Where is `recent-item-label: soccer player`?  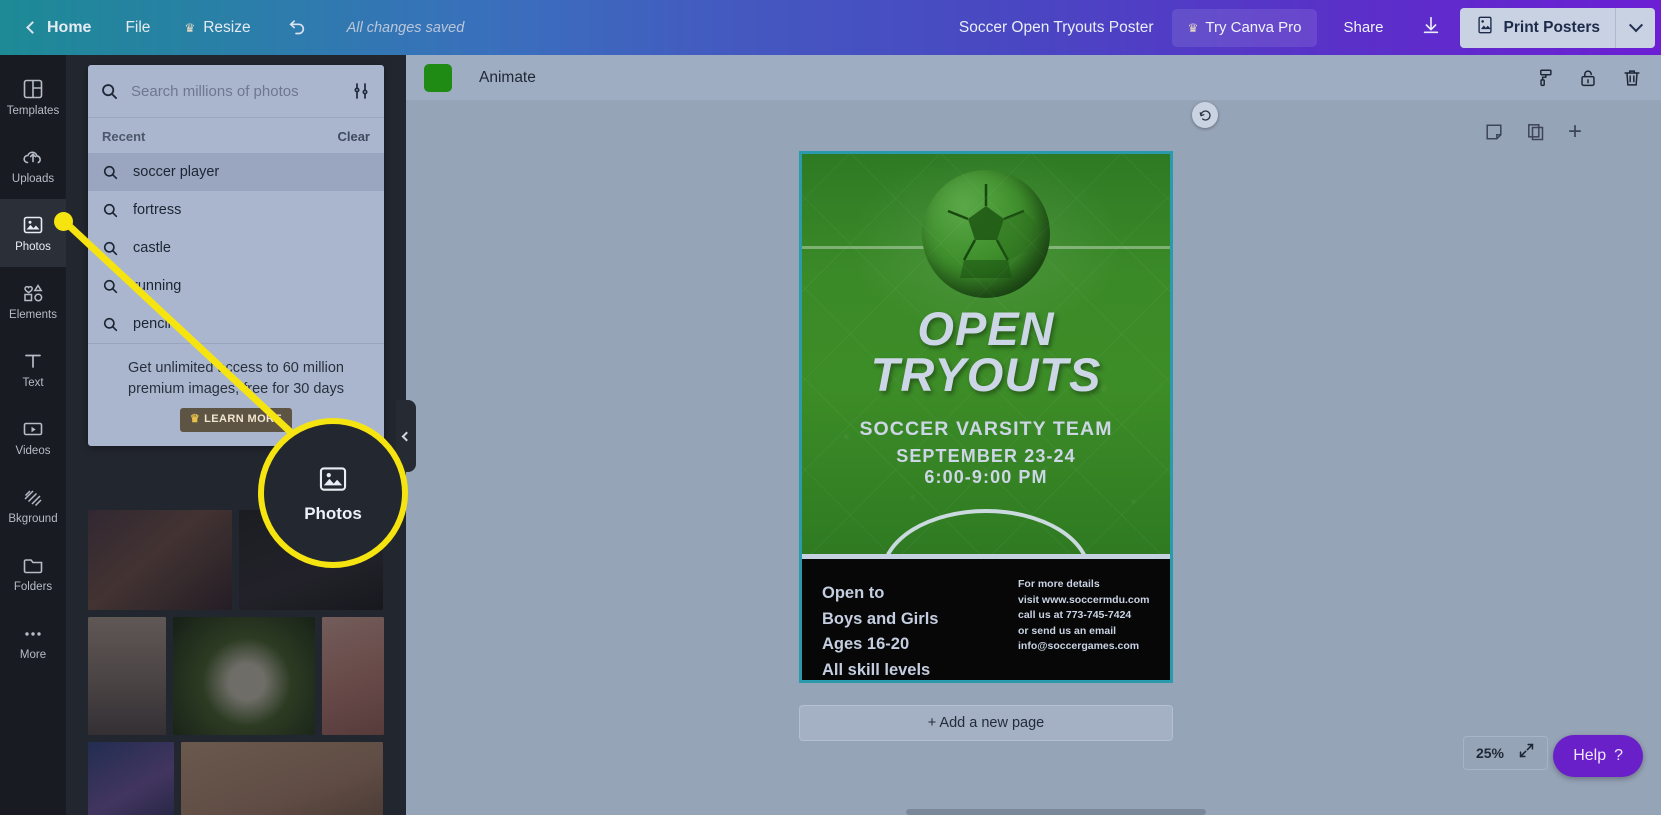 recent-item-label: soccer player is located at coordinates (176, 172).